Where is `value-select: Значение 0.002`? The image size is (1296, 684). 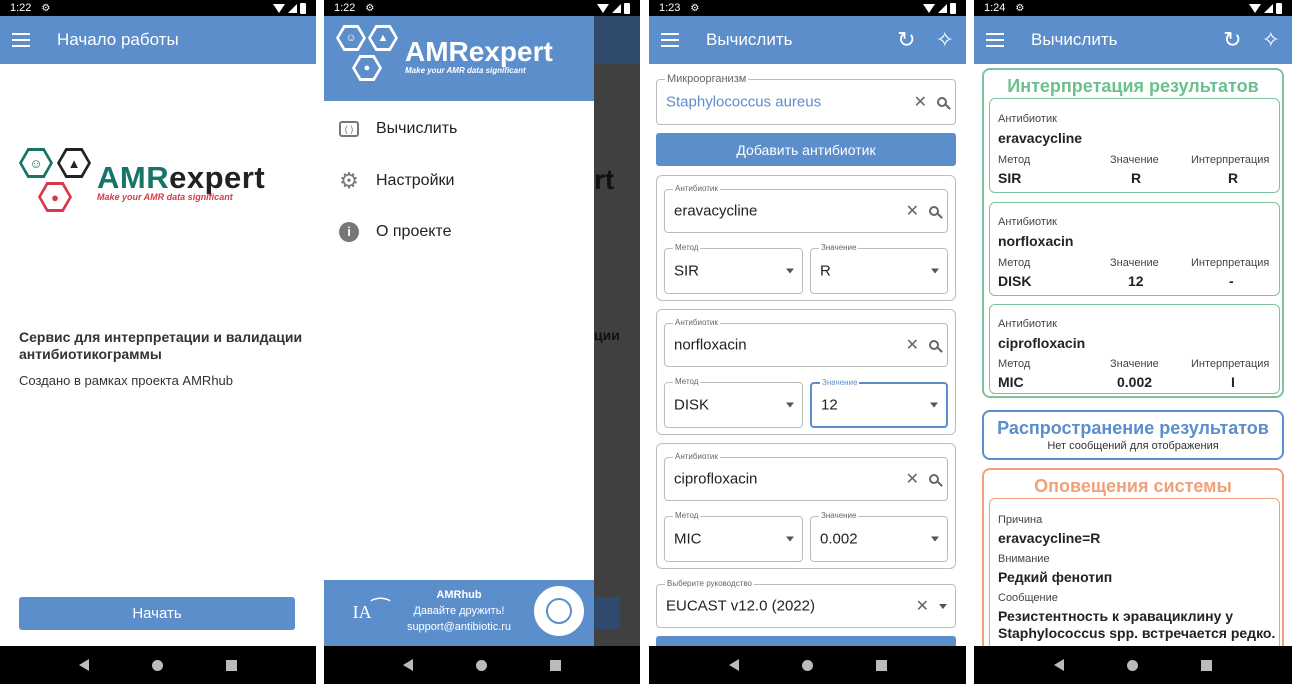
value-select: Значение 0.002 is located at coordinates (879, 536).